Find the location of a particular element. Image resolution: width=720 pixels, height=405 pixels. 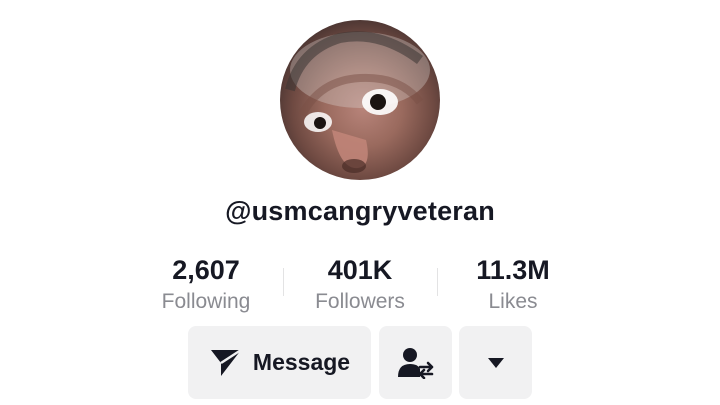

stat-followers: 401K Followers is located at coordinates (360, 285).